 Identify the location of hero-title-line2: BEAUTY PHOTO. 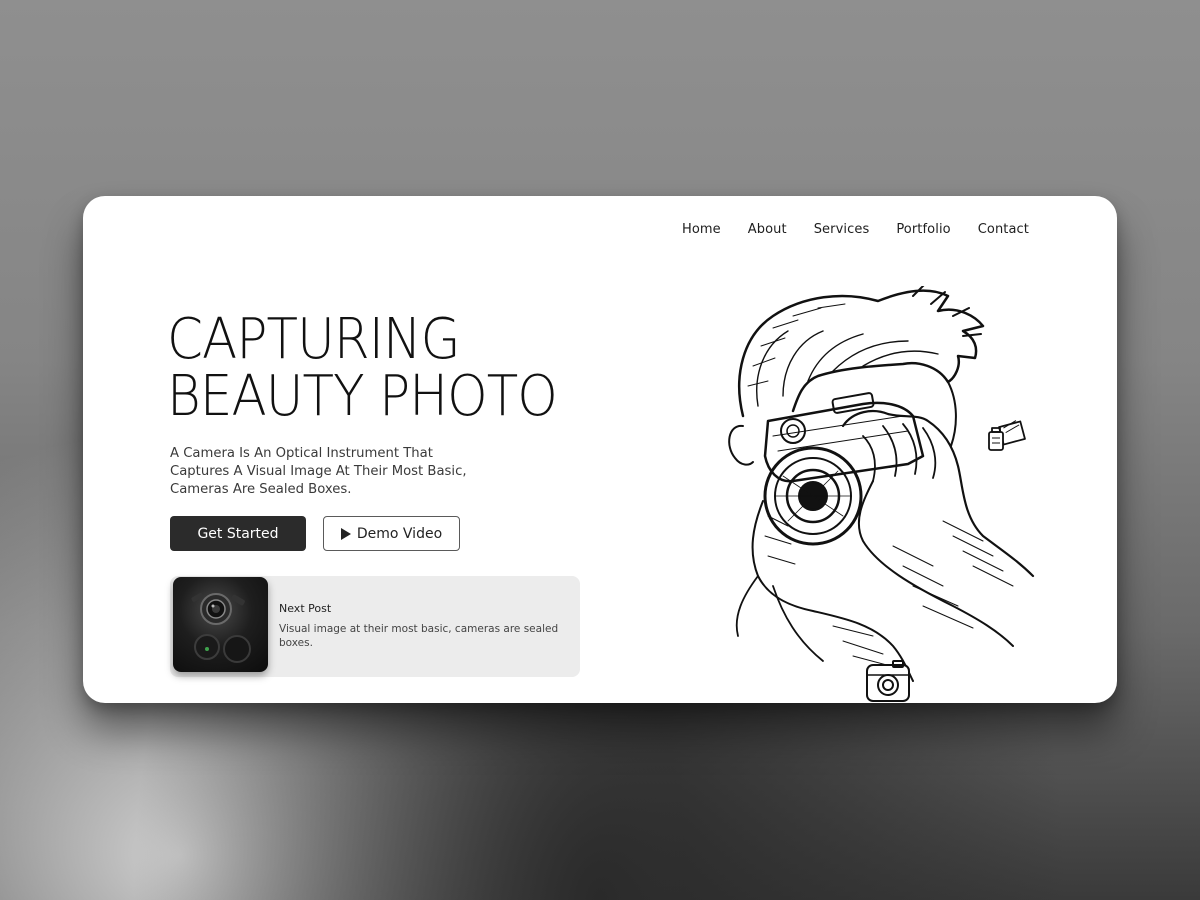
(362, 396).